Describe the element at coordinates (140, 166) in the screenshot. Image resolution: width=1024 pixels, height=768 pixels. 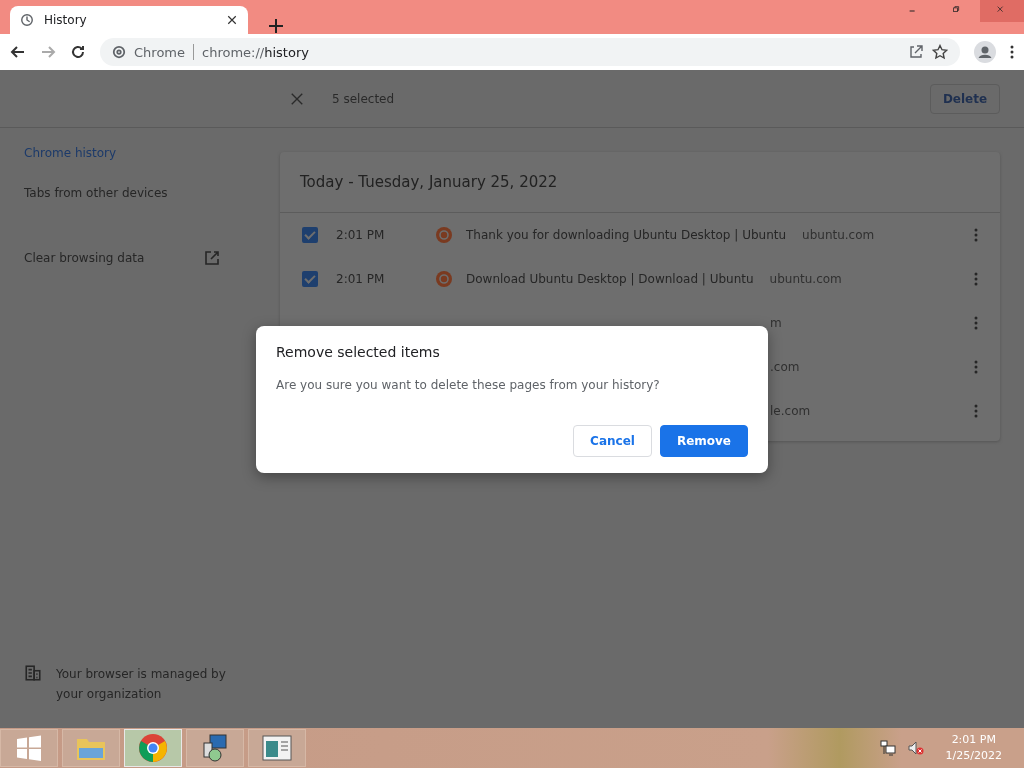
I see `sidebar-item: Chrome history` at that location.